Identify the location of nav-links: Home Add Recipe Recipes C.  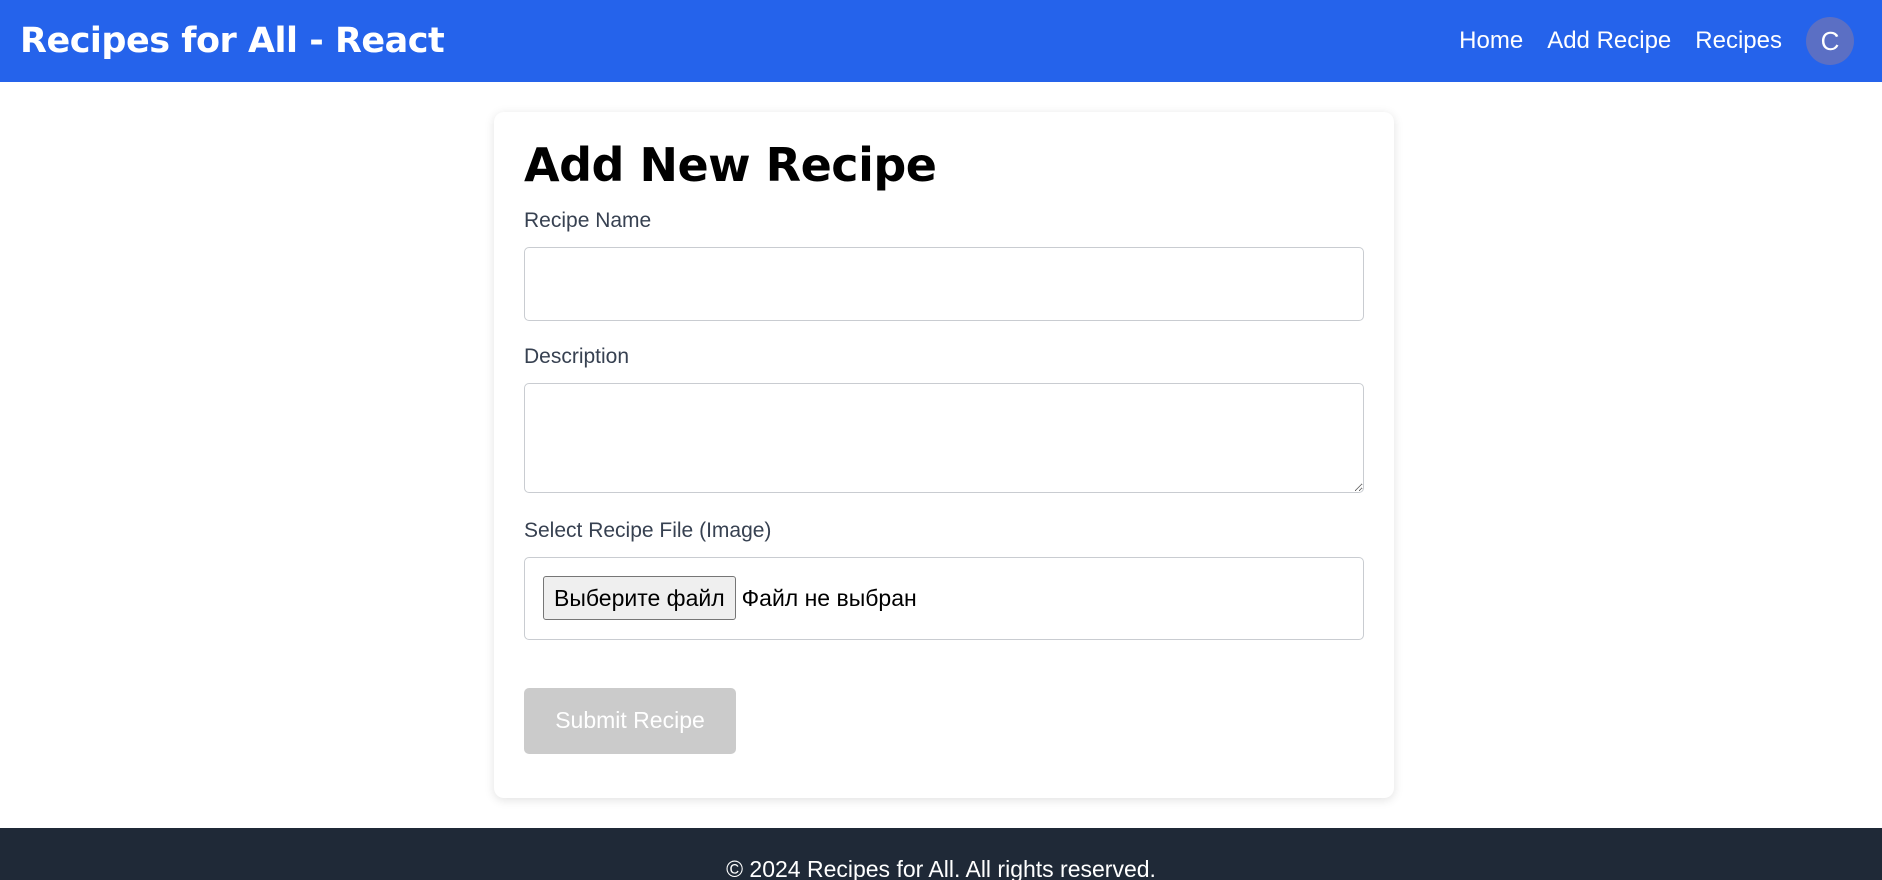
(1644, 41).